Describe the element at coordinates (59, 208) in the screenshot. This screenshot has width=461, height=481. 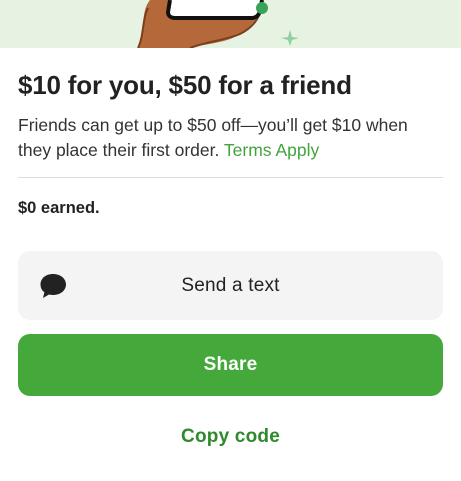
I see `earned-amount: $0 earned.` at that location.